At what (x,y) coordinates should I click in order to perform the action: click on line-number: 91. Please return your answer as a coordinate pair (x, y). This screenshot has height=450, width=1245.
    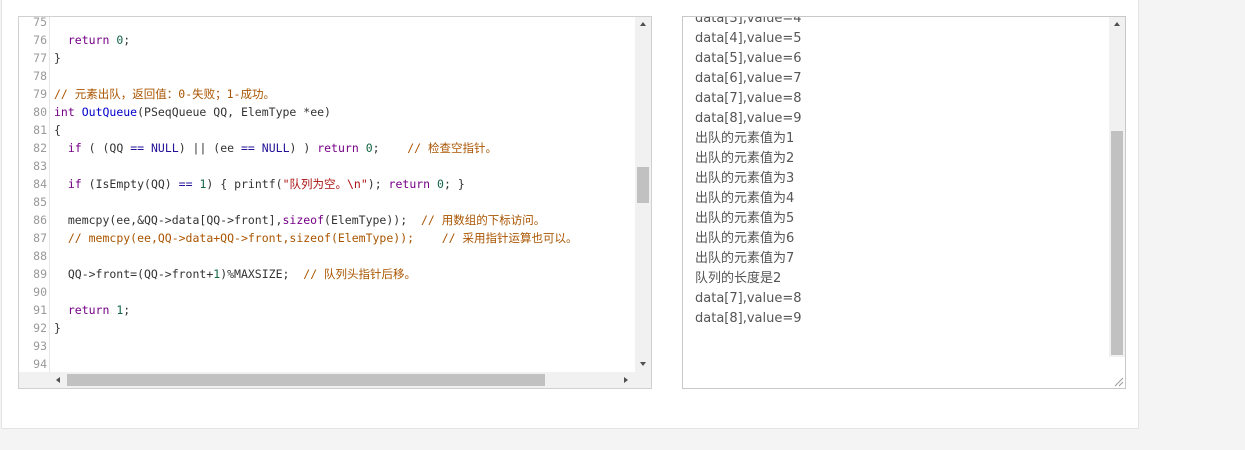
    Looking at the image, I should click on (40, 310).